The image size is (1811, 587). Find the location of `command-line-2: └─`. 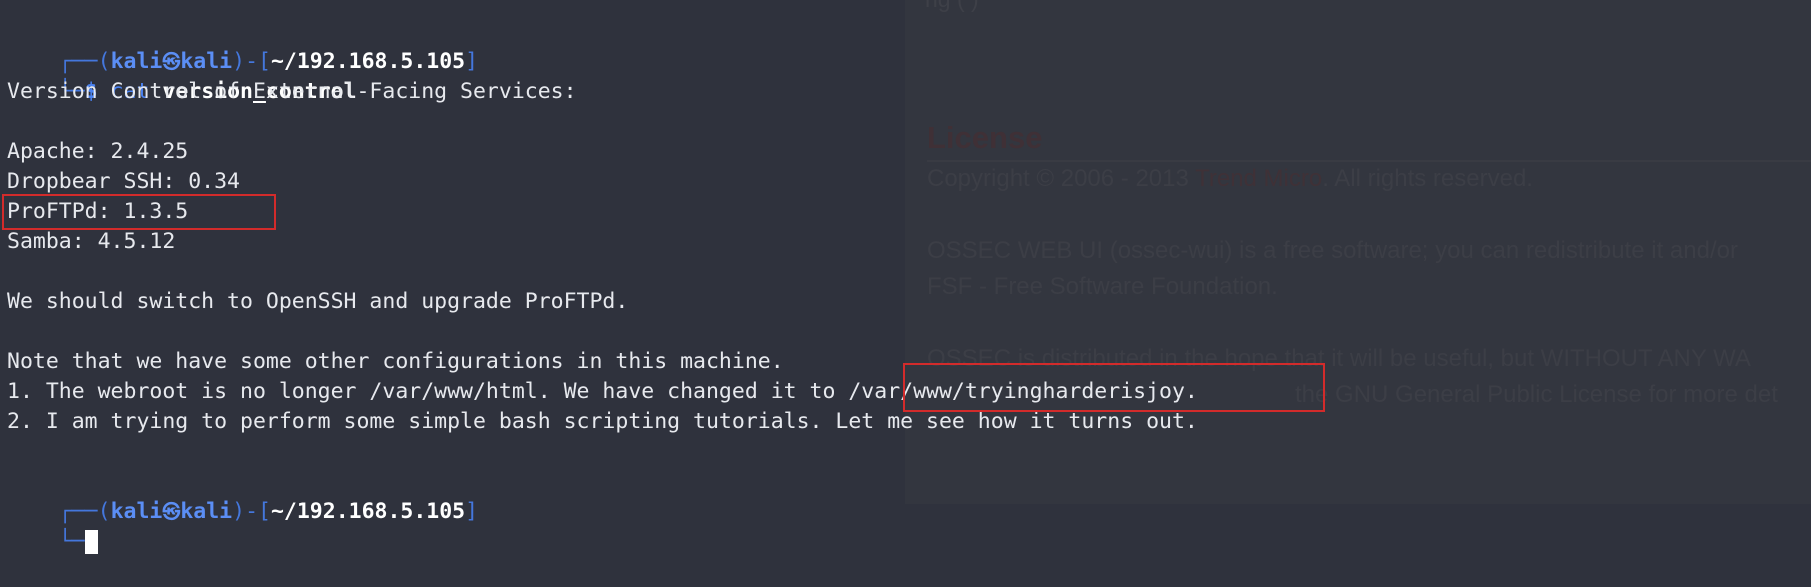

command-line-2: └─ is located at coordinates (52, 525).